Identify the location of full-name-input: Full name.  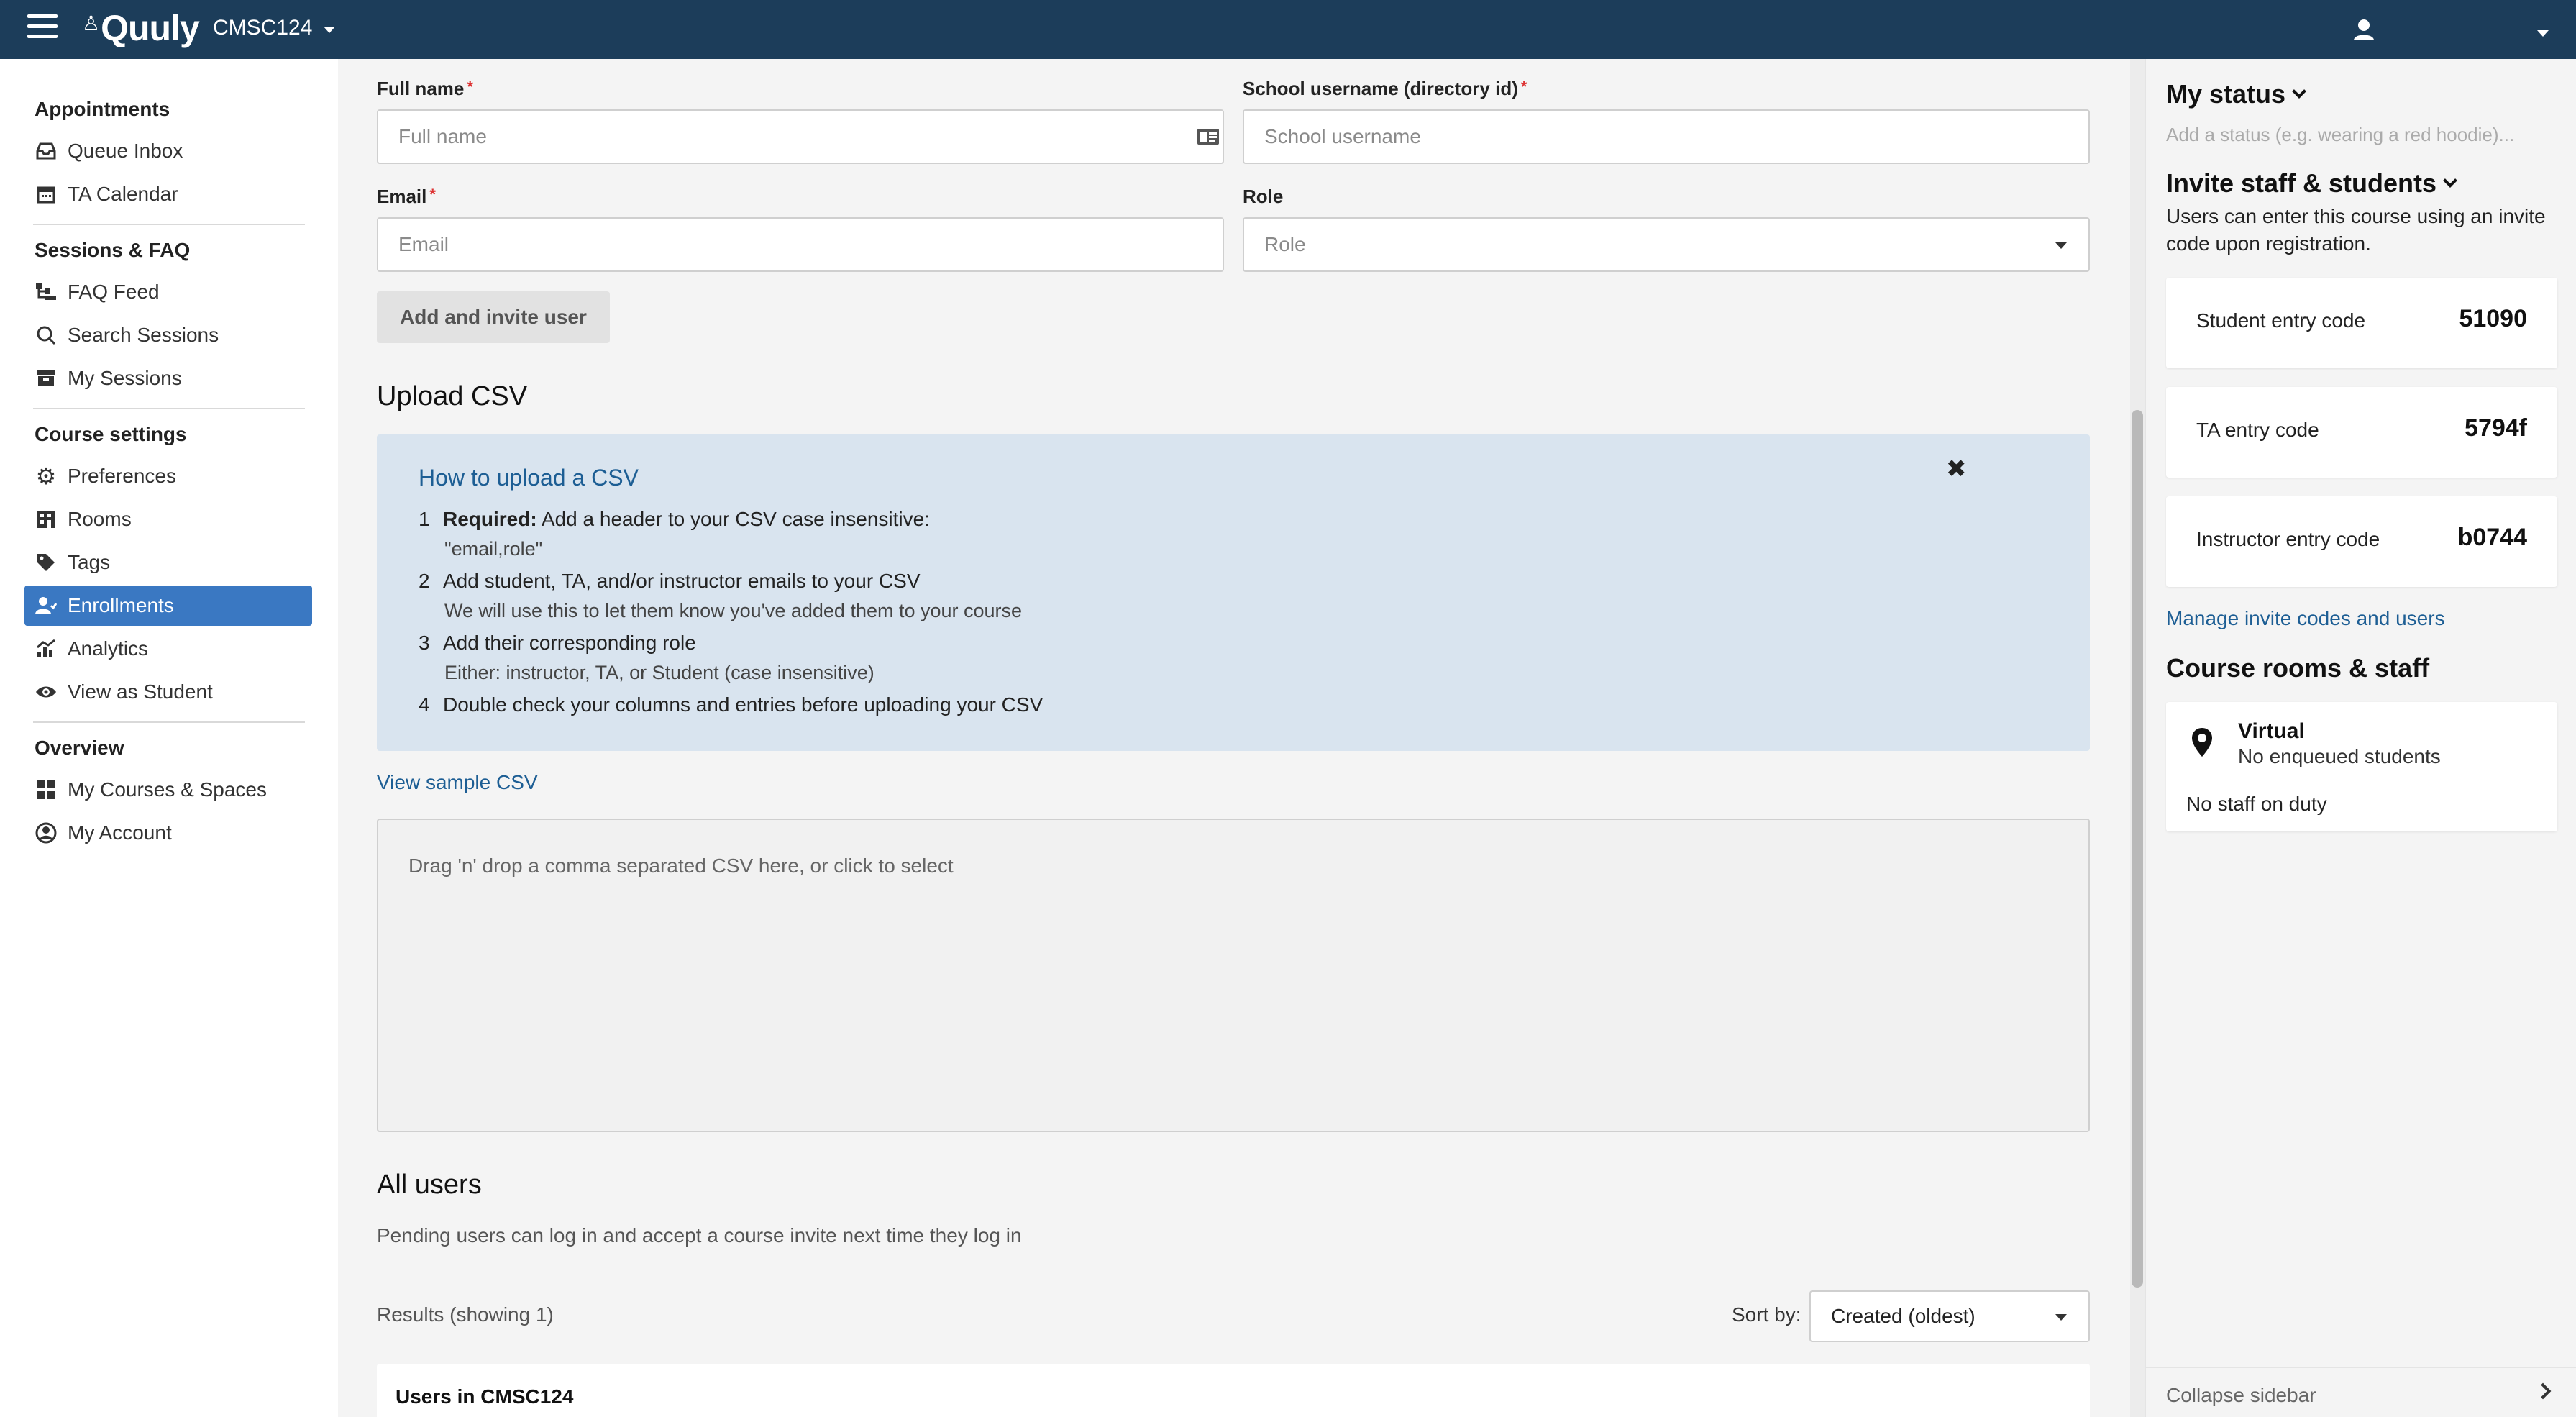
(800, 136).